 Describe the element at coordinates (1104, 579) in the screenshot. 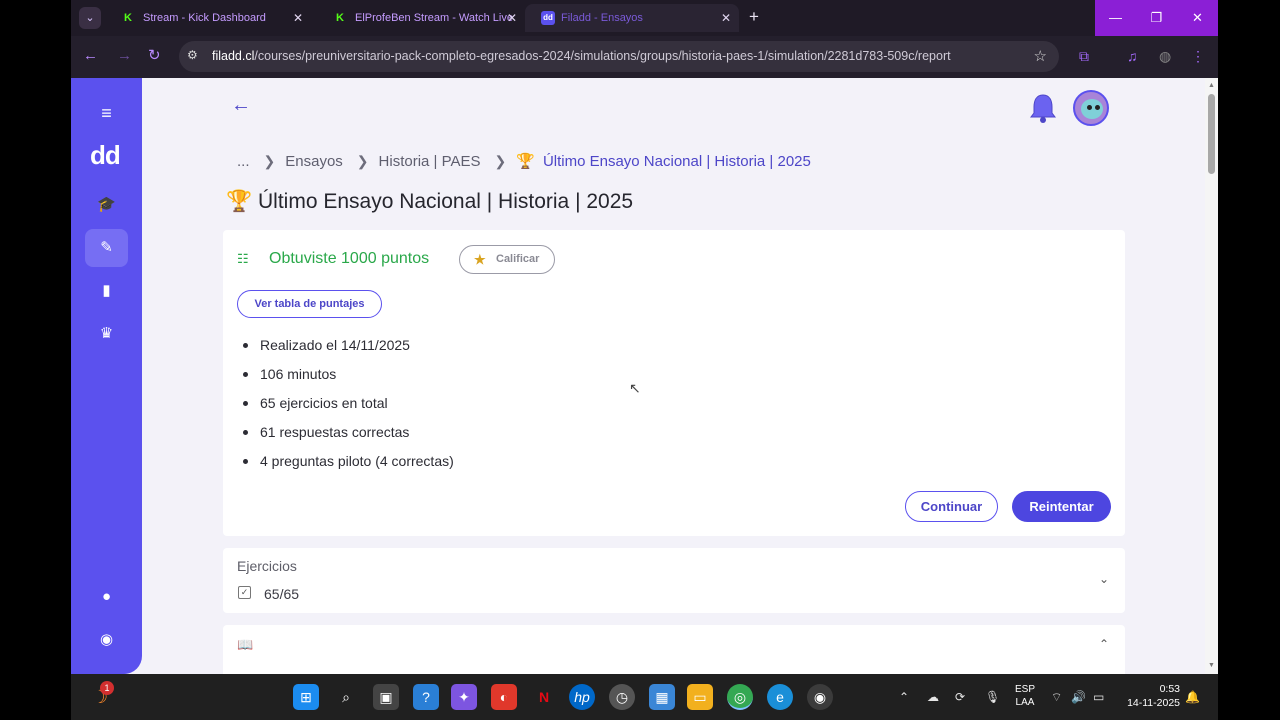

I see `chevron-down-icon: ⌄` at that location.